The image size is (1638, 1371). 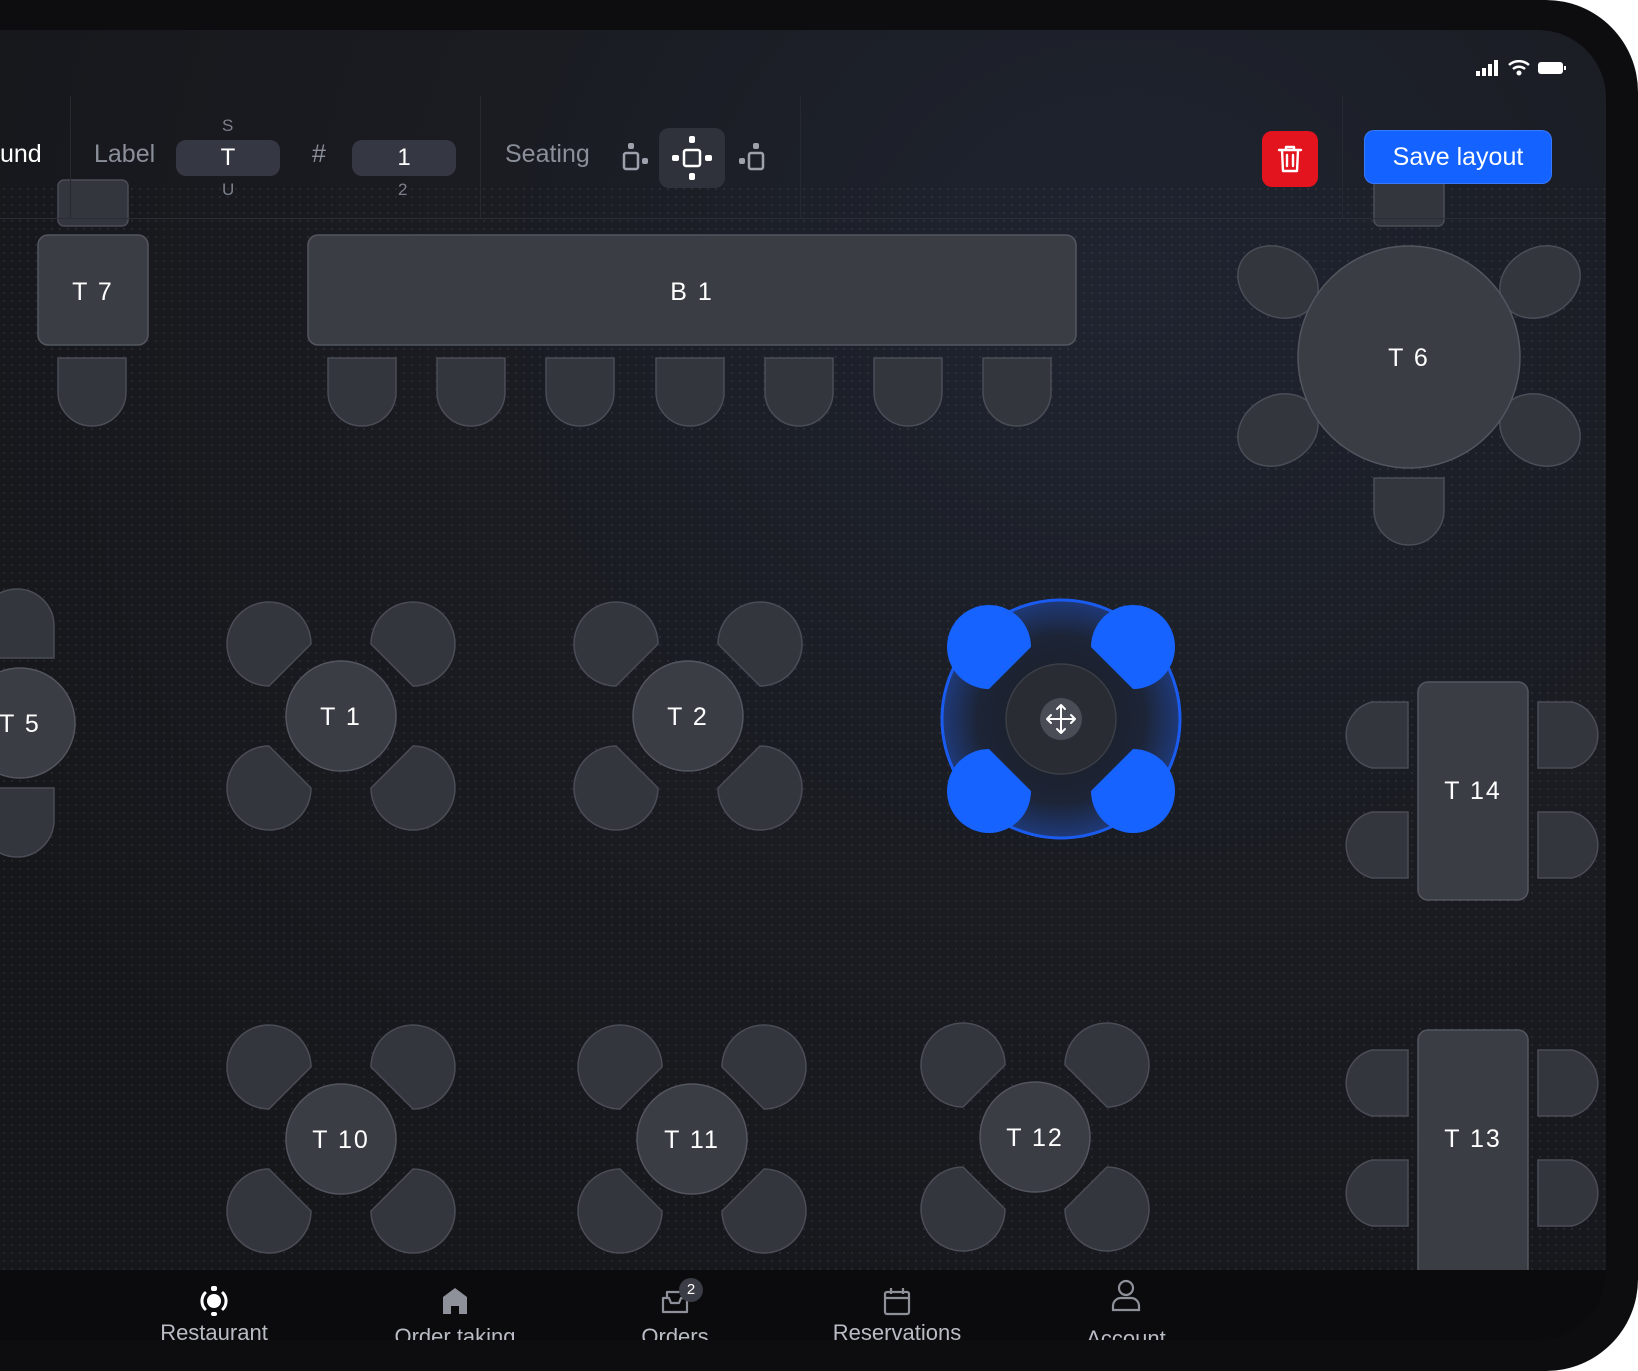 I want to click on table-t14: T 14, so click(x=1472, y=791).